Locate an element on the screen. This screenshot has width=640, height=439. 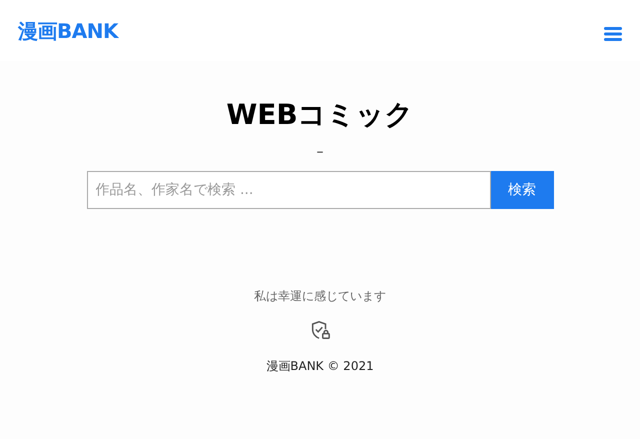
copyright-text: 漫画BANK © 2021 is located at coordinates (320, 366).